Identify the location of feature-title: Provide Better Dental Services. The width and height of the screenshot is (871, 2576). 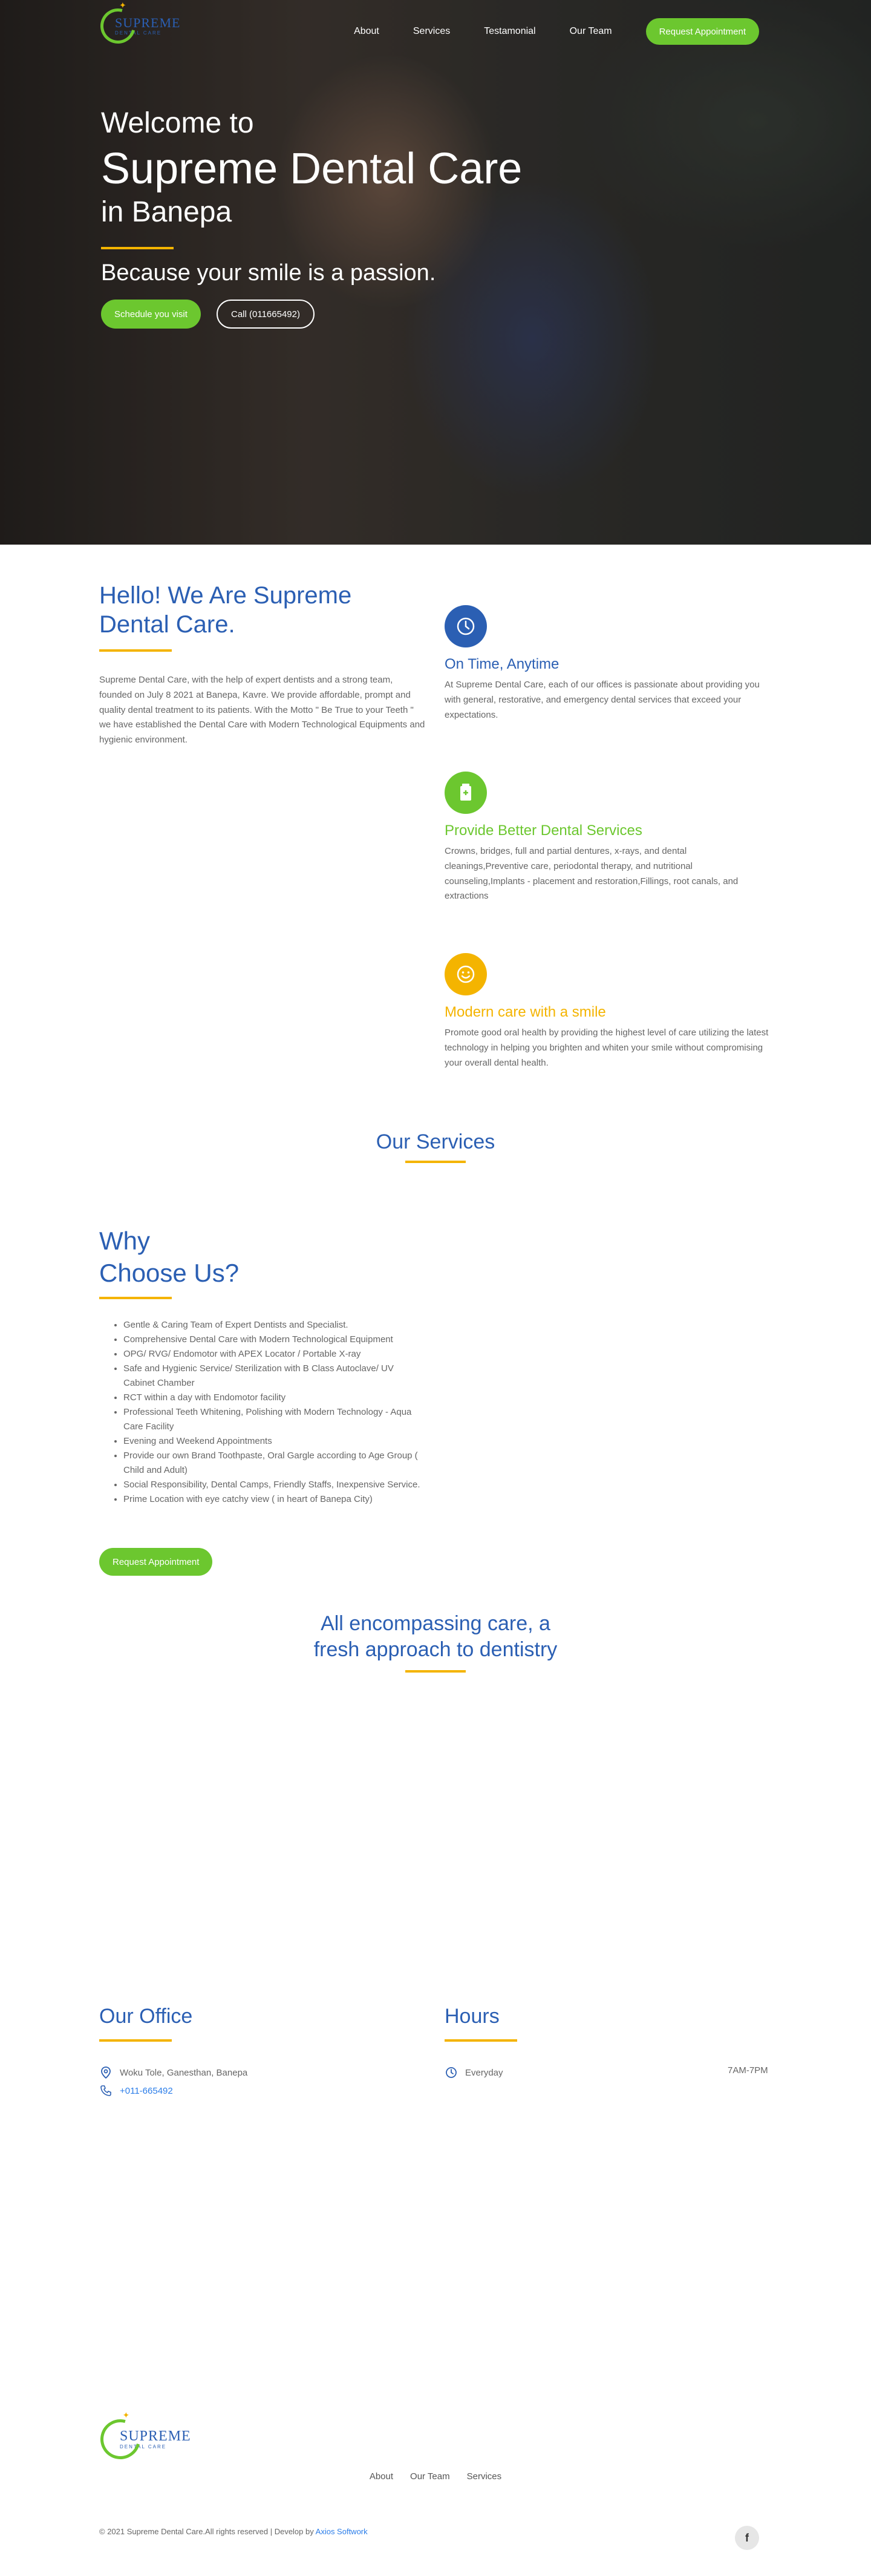
(543, 830).